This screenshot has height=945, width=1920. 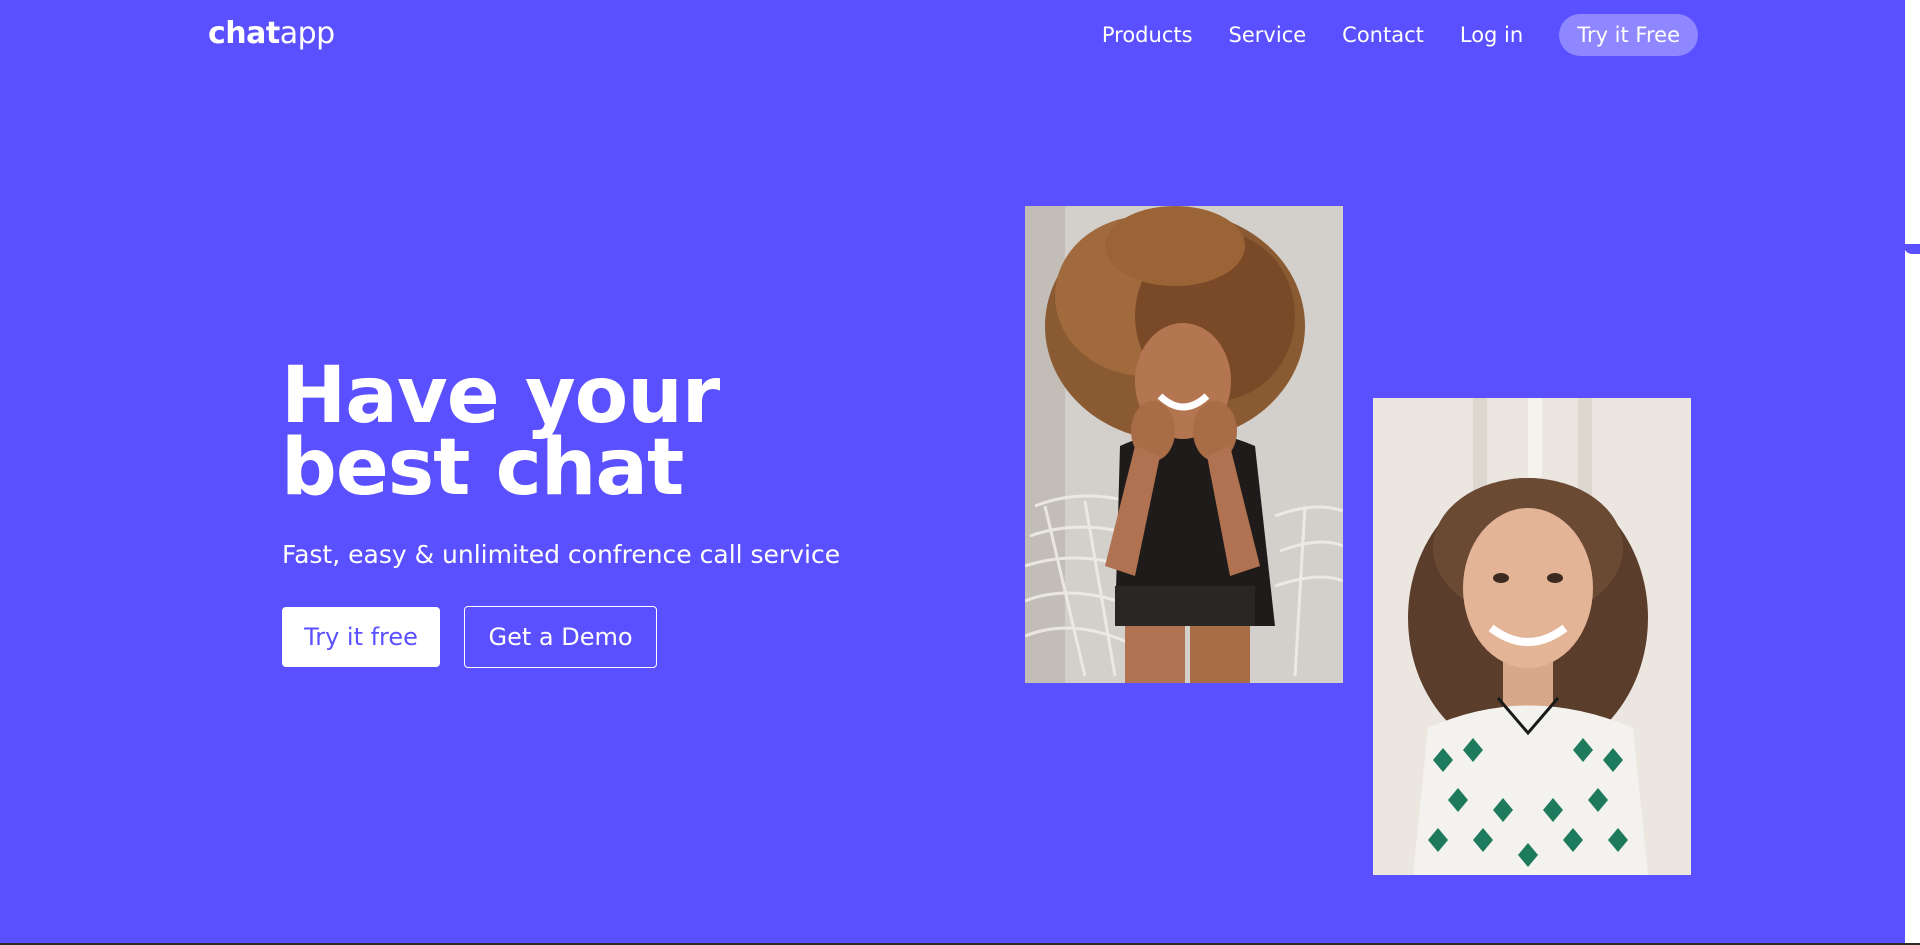 What do you see at coordinates (1628, 35) in the screenshot?
I see `try-it-free-nav-button: Try it Free` at bounding box center [1628, 35].